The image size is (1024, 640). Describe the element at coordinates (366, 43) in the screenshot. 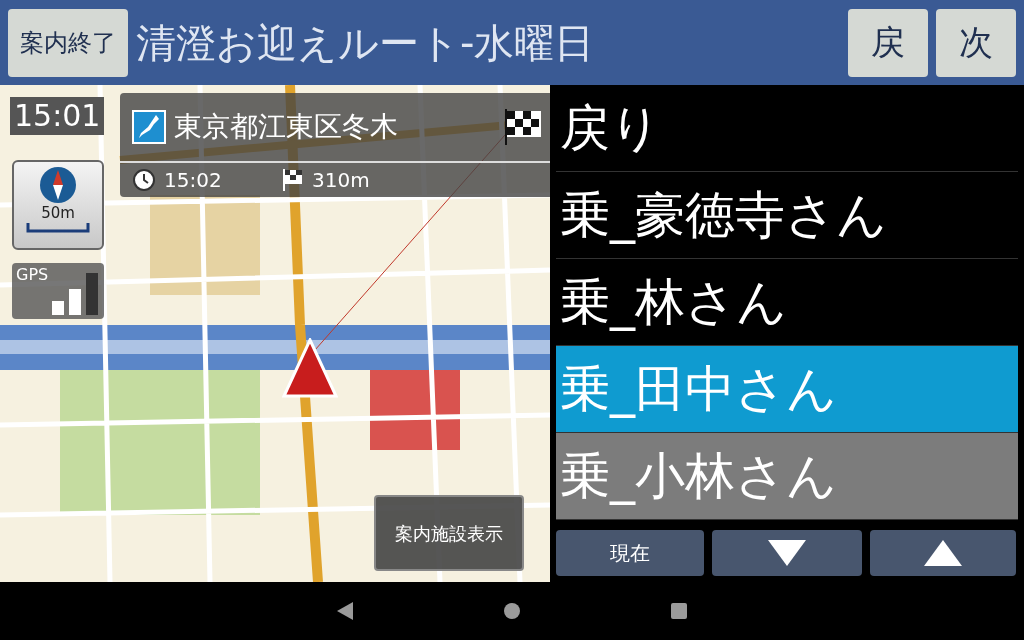

I see `route-title: 清澄お迎えルート-水曜日` at that location.